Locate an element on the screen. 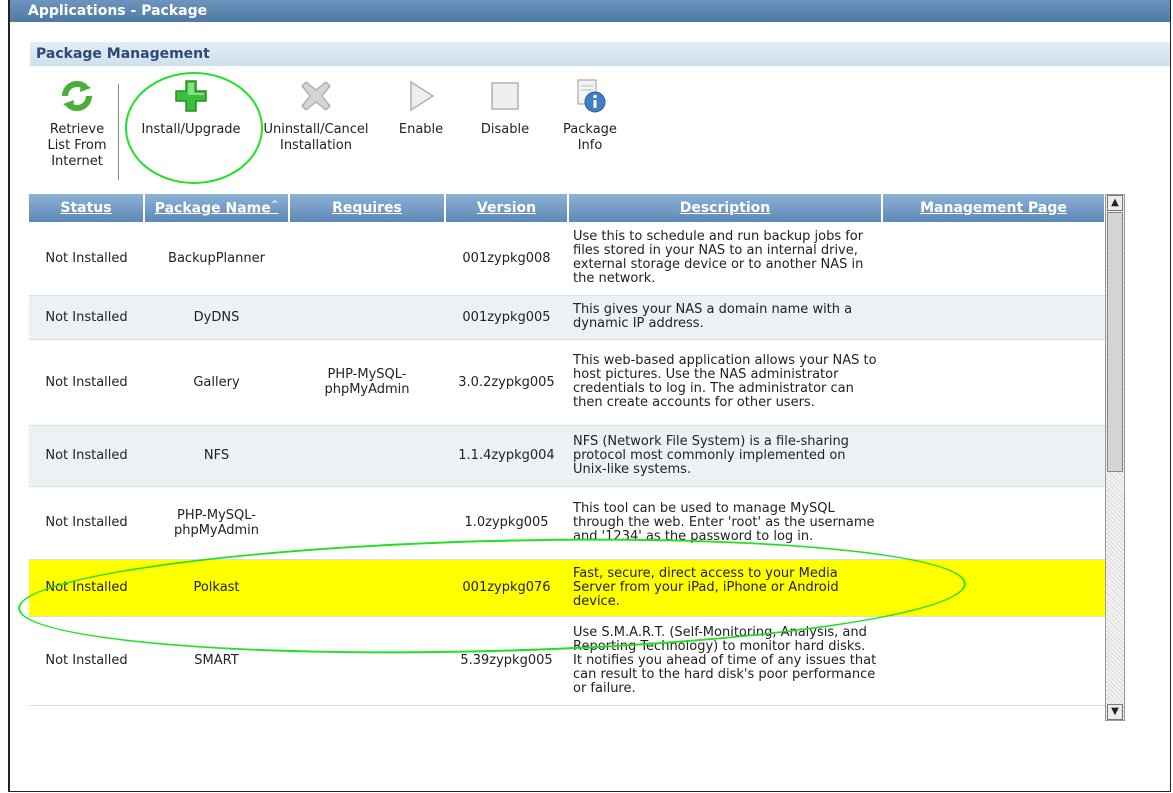  package-name-cell: DyDNS is located at coordinates (216, 317).